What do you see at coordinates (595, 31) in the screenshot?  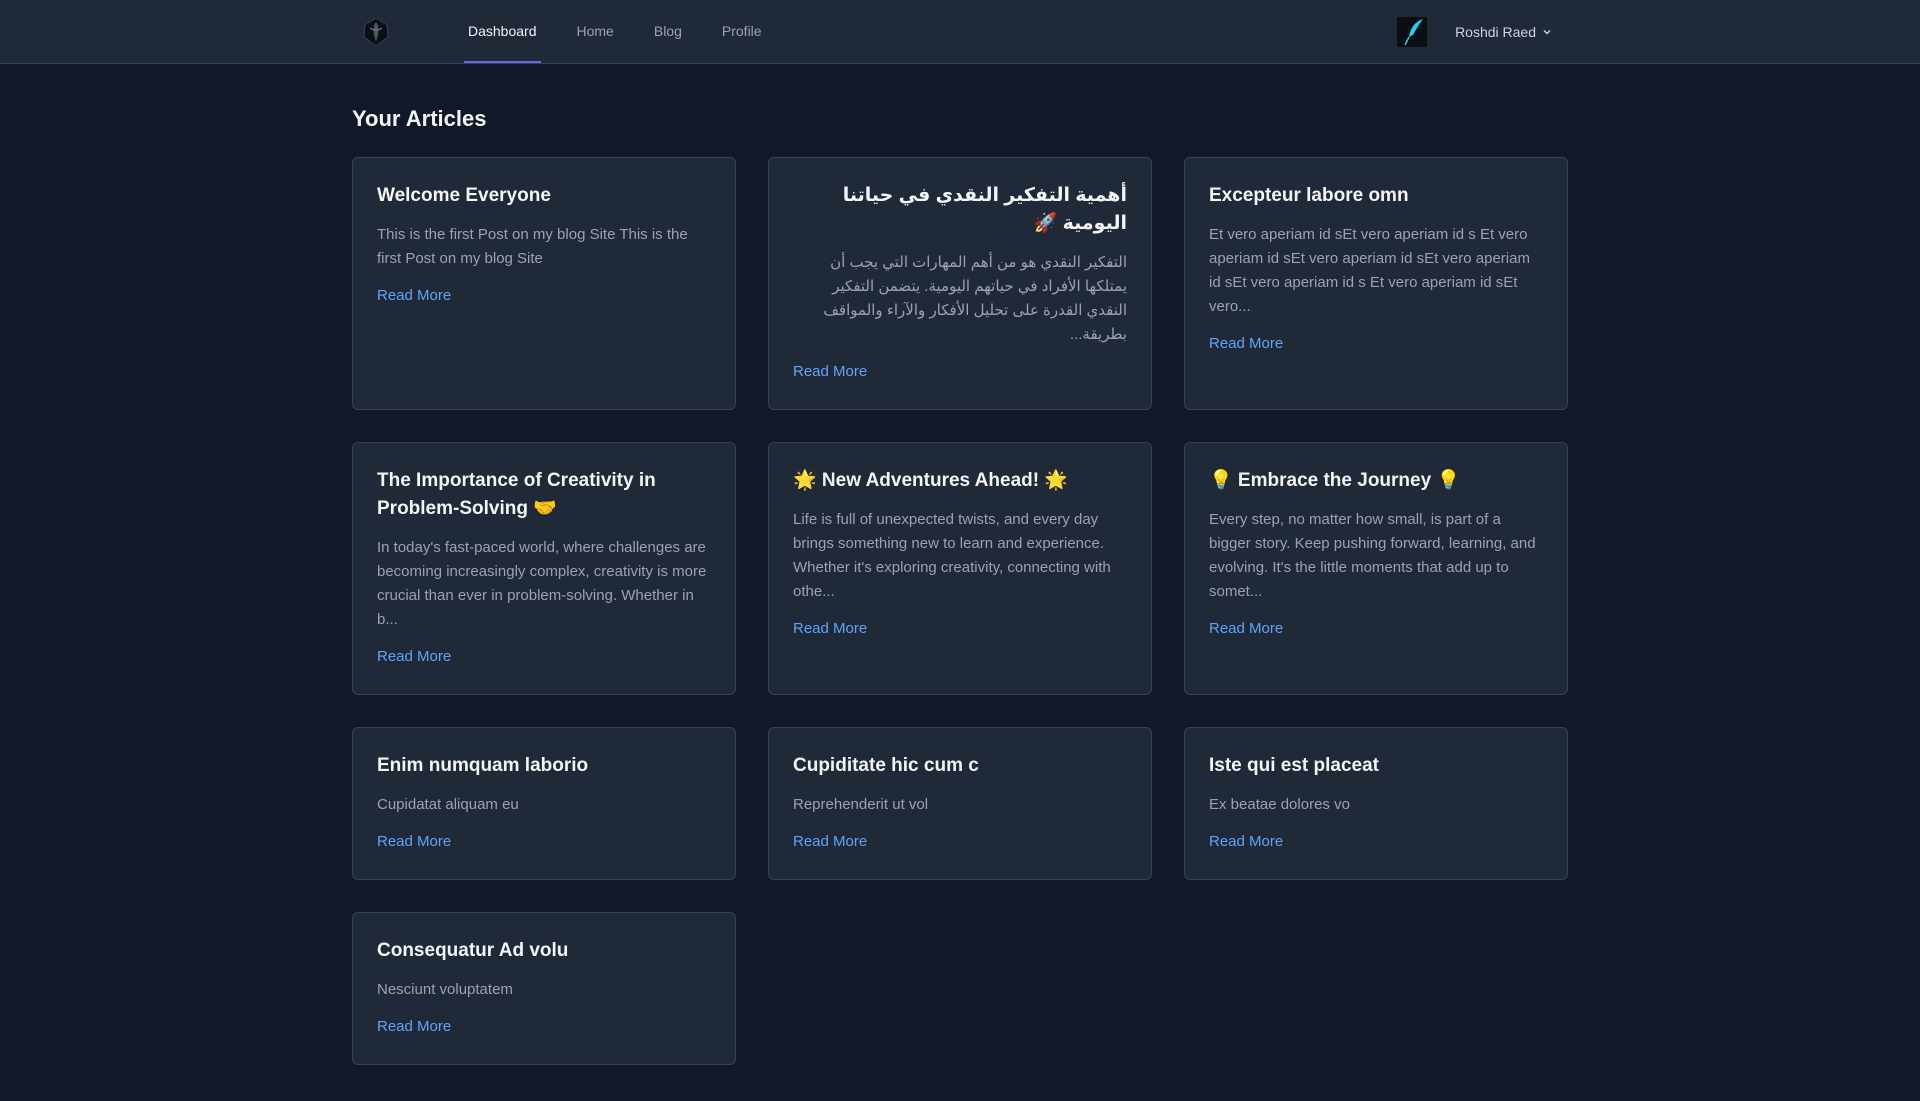 I see `nav-home: Home` at bounding box center [595, 31].